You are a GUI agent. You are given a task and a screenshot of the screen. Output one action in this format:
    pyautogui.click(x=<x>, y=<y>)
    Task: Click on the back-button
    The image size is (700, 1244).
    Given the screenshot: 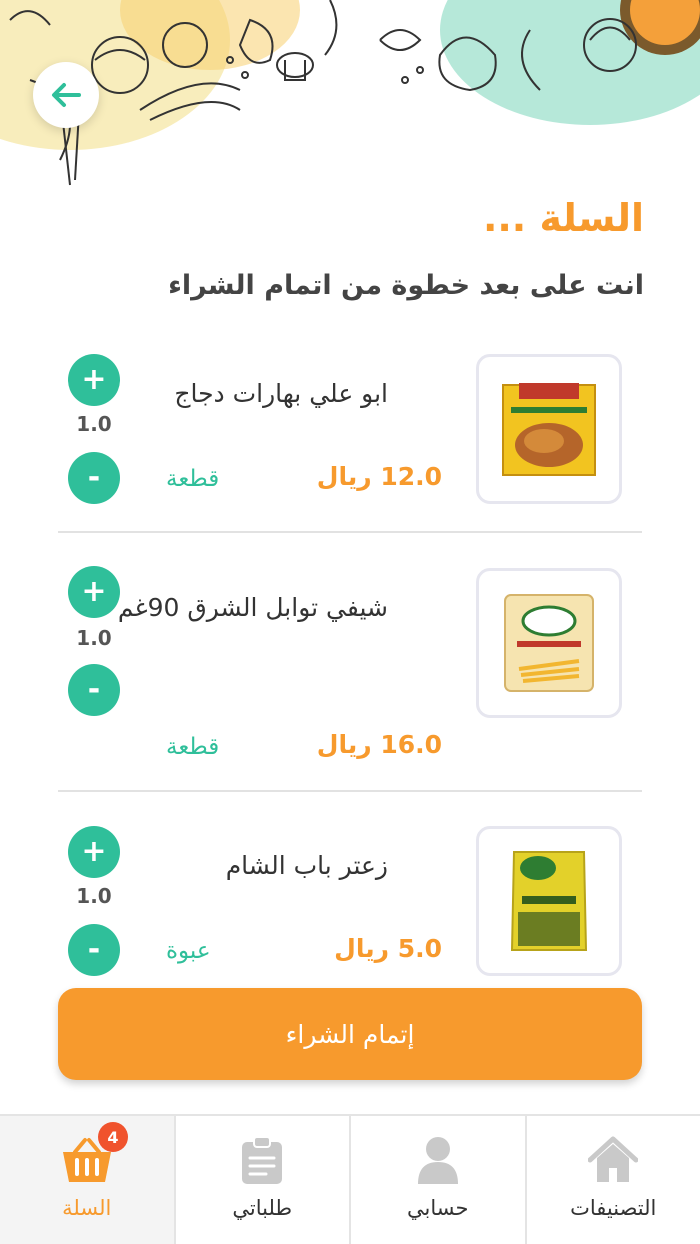 What is the action you would take?
    pyautogui.click(x=66, y=95)
    